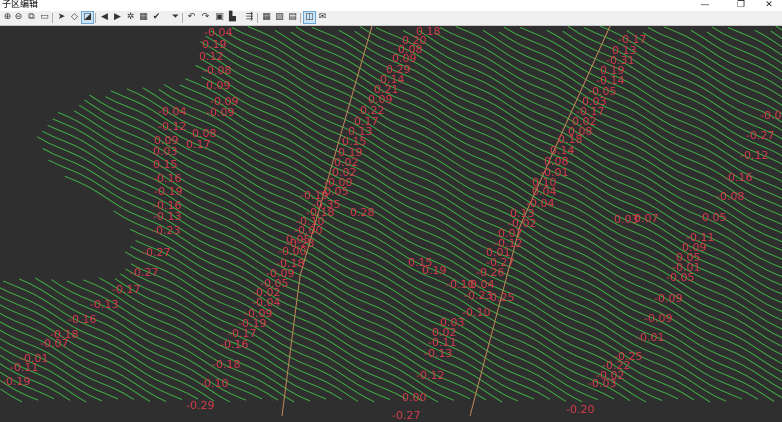 The height and width of the screenshot is (422, 782). What do you see at coordinates (18, 17) in the screenshot?
I see `zoom-out-icon: ⊖` at bounding box center [18, 17].